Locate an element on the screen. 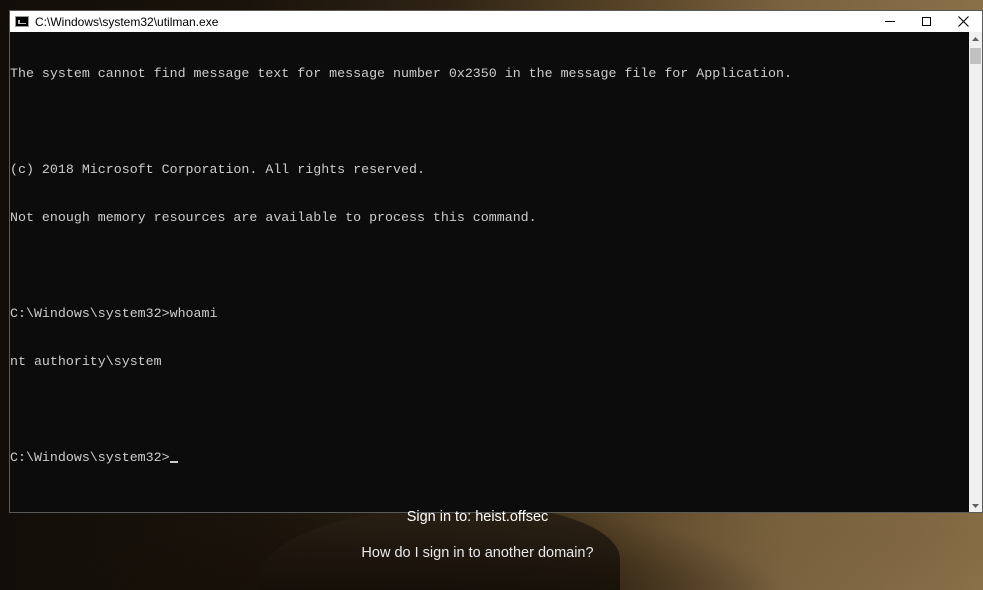  console-line: C:\Windows\system32>whoami is located at coordinates (114, 313).